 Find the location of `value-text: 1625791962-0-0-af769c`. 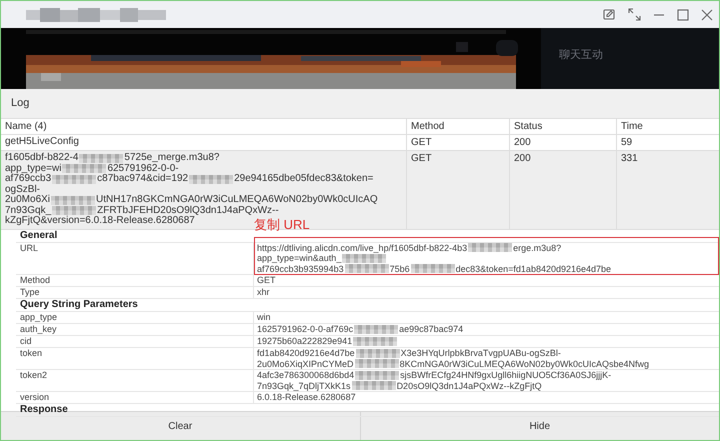

value-text: 1625791962-0-0-af769c is located at coordinates (305, 329).